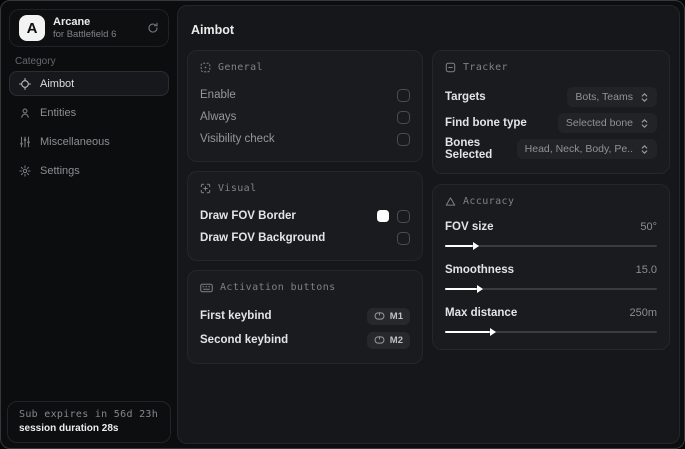  Describe the element at coordinates (551, 320) in the screenshot. I see `slider-group-max-distance: Max distance 250m` at that location.